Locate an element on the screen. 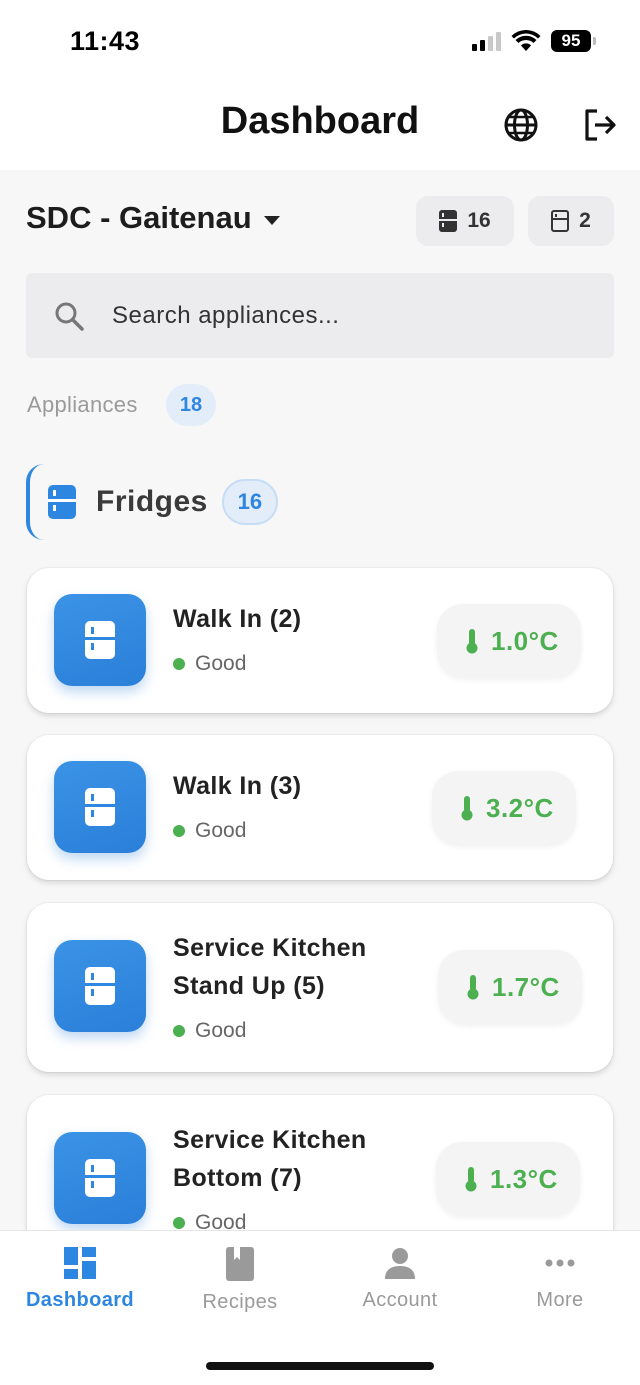  appliance-name: Service Kitchen Bottom (7) is located at coordinates (270, 1159).